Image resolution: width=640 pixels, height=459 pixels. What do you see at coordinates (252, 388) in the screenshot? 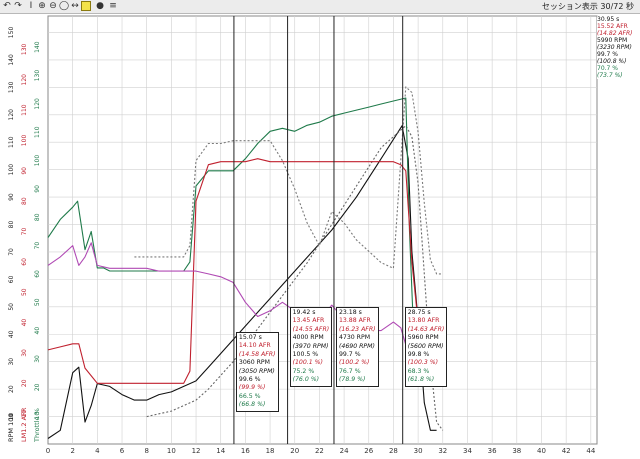
I see `cursor-thr_avg: (99.9 %)` at bounding box center [252, 388].